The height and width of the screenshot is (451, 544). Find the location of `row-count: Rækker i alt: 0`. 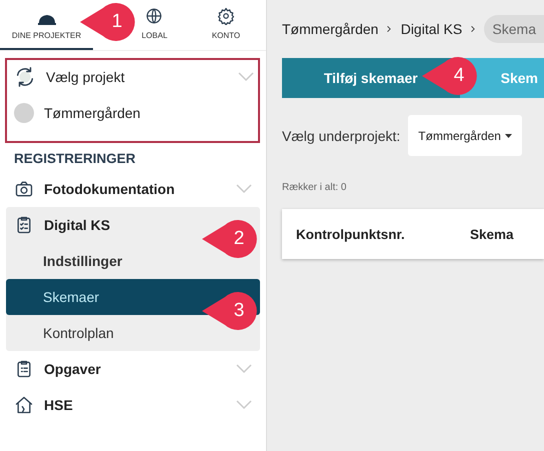

row-count: Rækker i alt: 0 is located at coordinates (315, 187).